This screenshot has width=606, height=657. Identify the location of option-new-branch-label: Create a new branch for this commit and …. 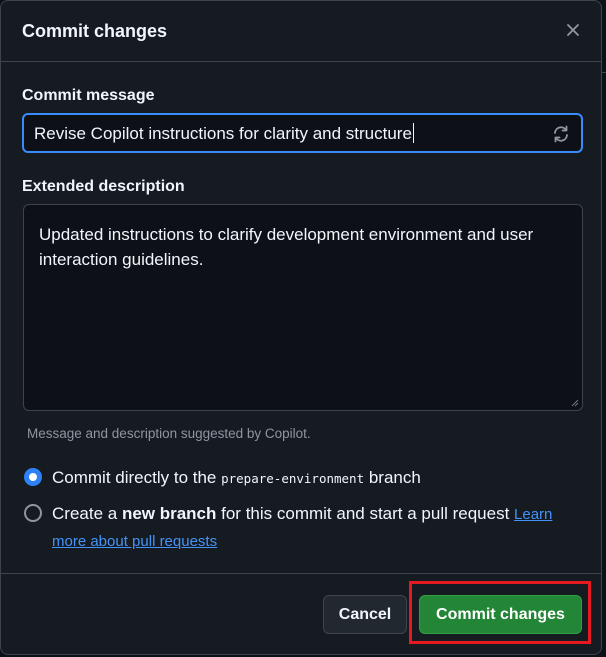
(312, 528).